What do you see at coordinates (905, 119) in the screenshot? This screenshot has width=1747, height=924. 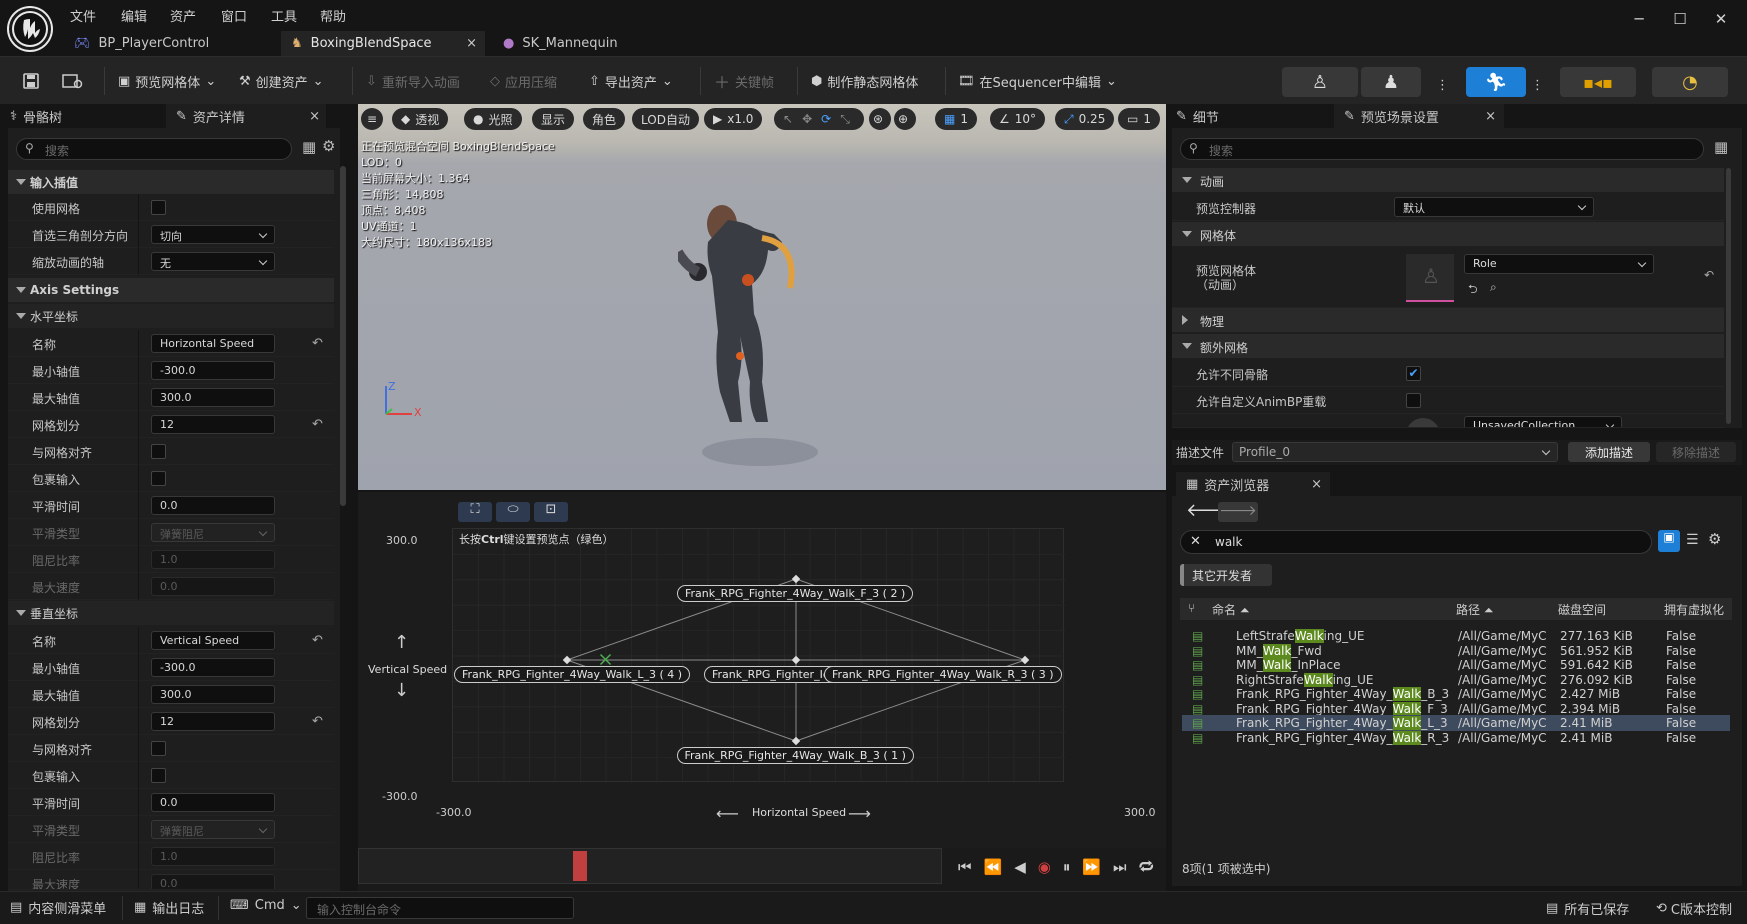 I see `surface-snap-button: ⊕` at bounding box center [905, 119].